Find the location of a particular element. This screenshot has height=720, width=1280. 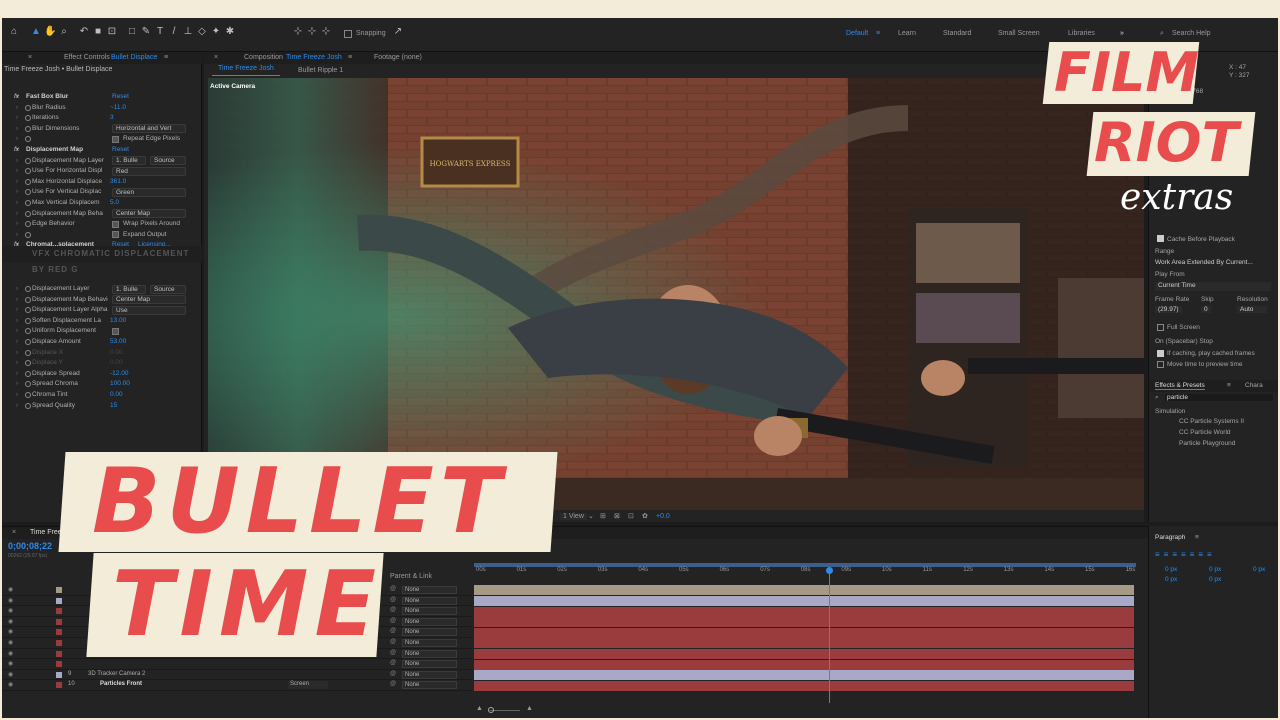

effects-presets-tab: Effects & Presets is located at coordinates (1180, 386).